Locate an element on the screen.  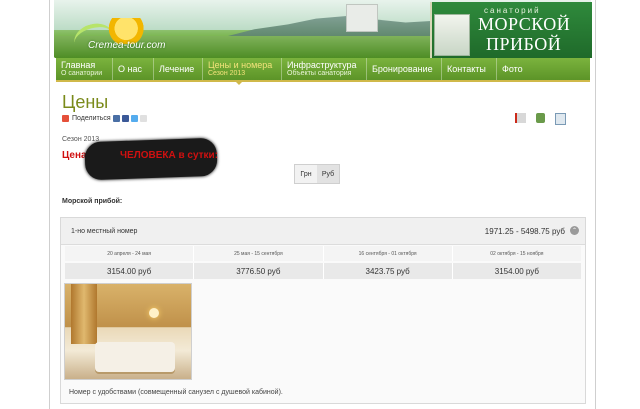
nav-item-home: Главная О санатории is located at coordinates (84, 69).